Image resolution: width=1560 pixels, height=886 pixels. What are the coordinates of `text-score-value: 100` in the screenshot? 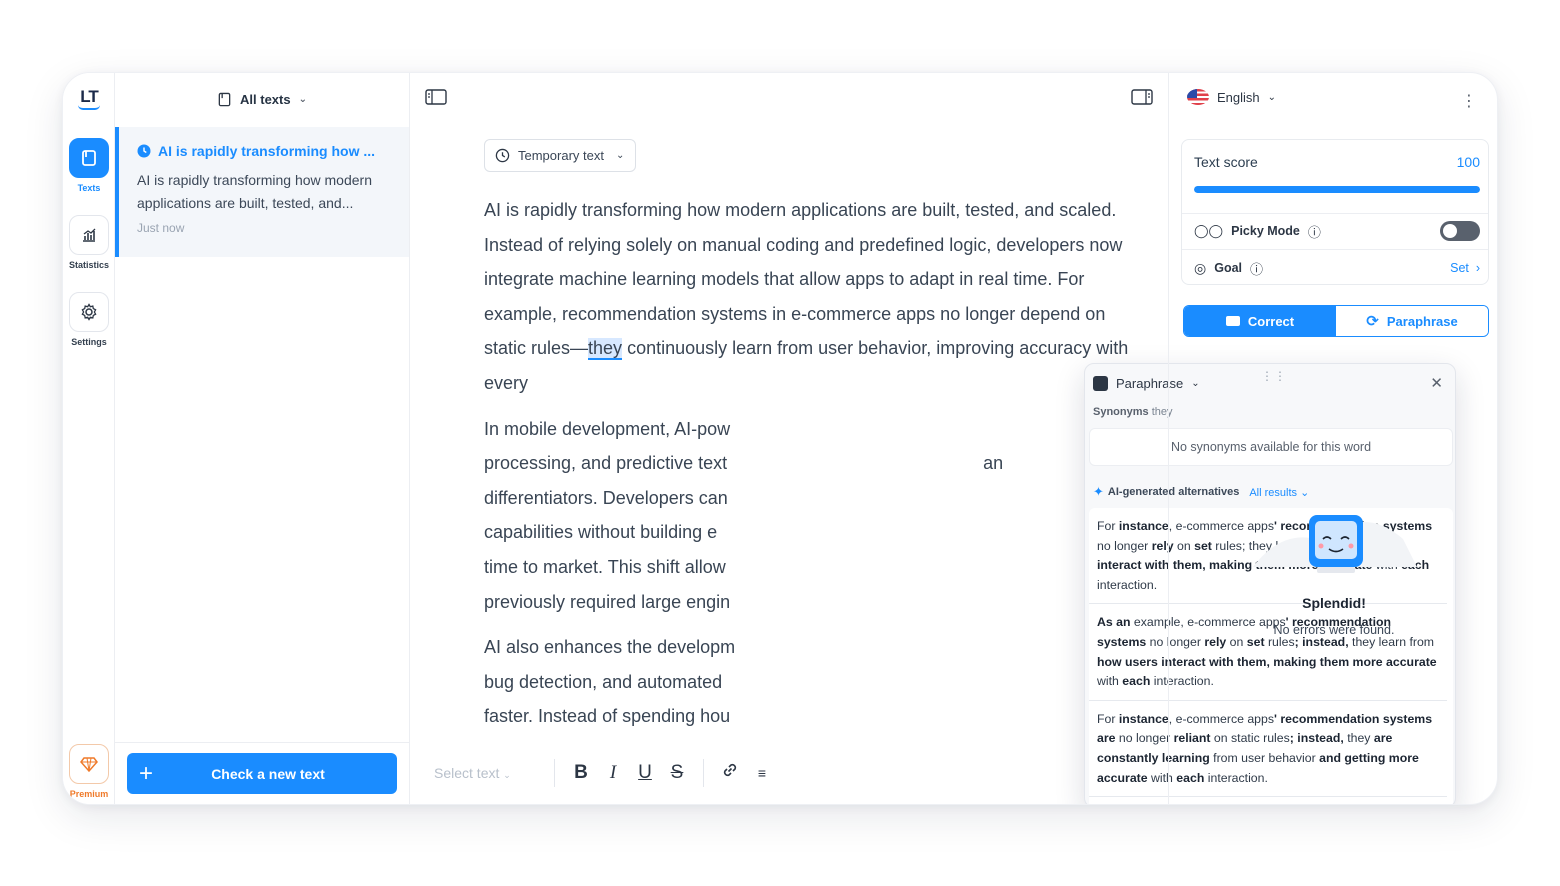 It's located at (1468, 162).